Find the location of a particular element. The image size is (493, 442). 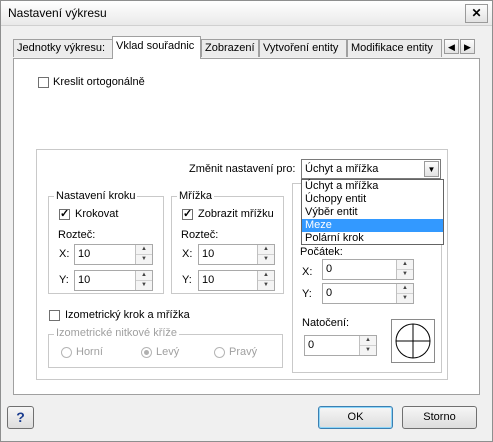

chevron-left-icon: ◀ is located at coordinates (451, 47).